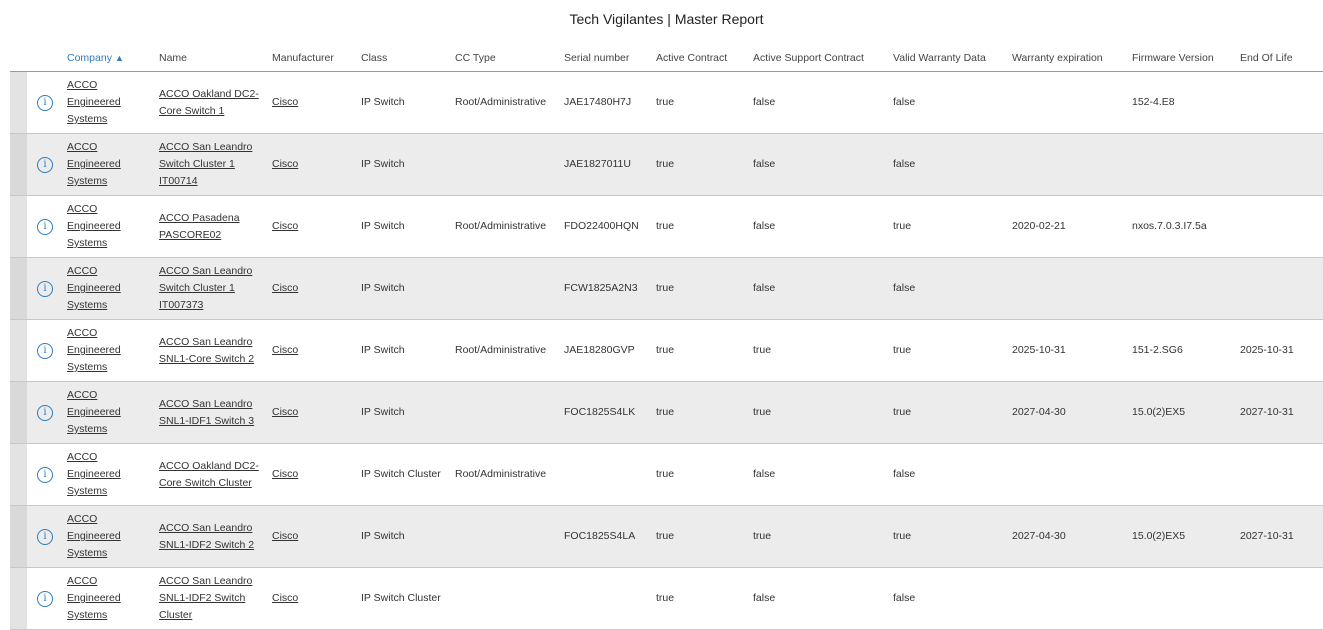 The height and width of the screenshot is (630, 1323). I want to click on row-stripe, so click(18, 412).